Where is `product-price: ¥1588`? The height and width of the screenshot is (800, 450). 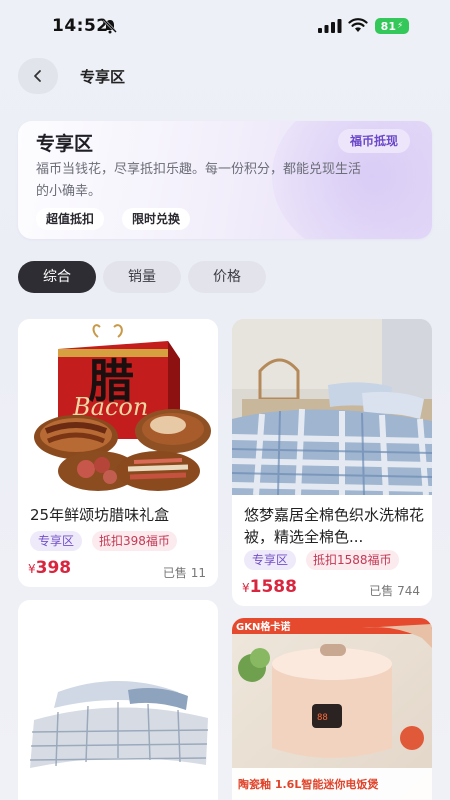
product-price: ¥1588 is located at coordinates (269, 587).